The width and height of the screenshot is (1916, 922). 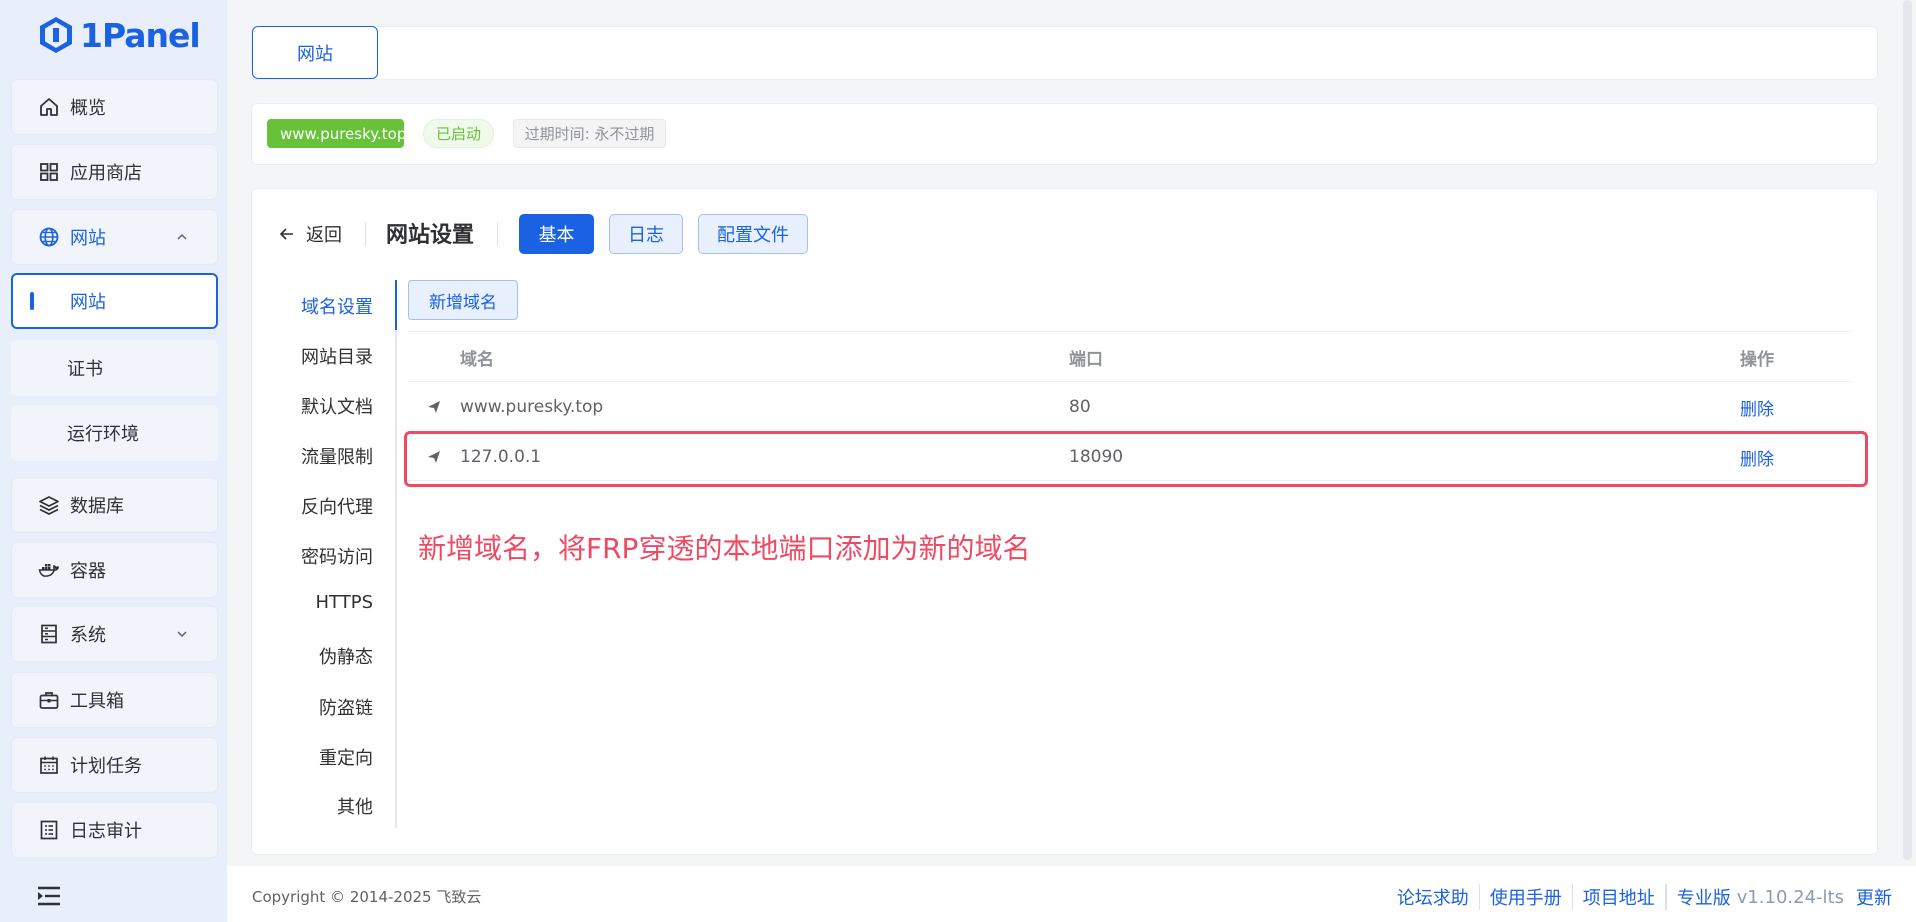 I want to click on arrow-left-icon, so click(x=286, y=234).